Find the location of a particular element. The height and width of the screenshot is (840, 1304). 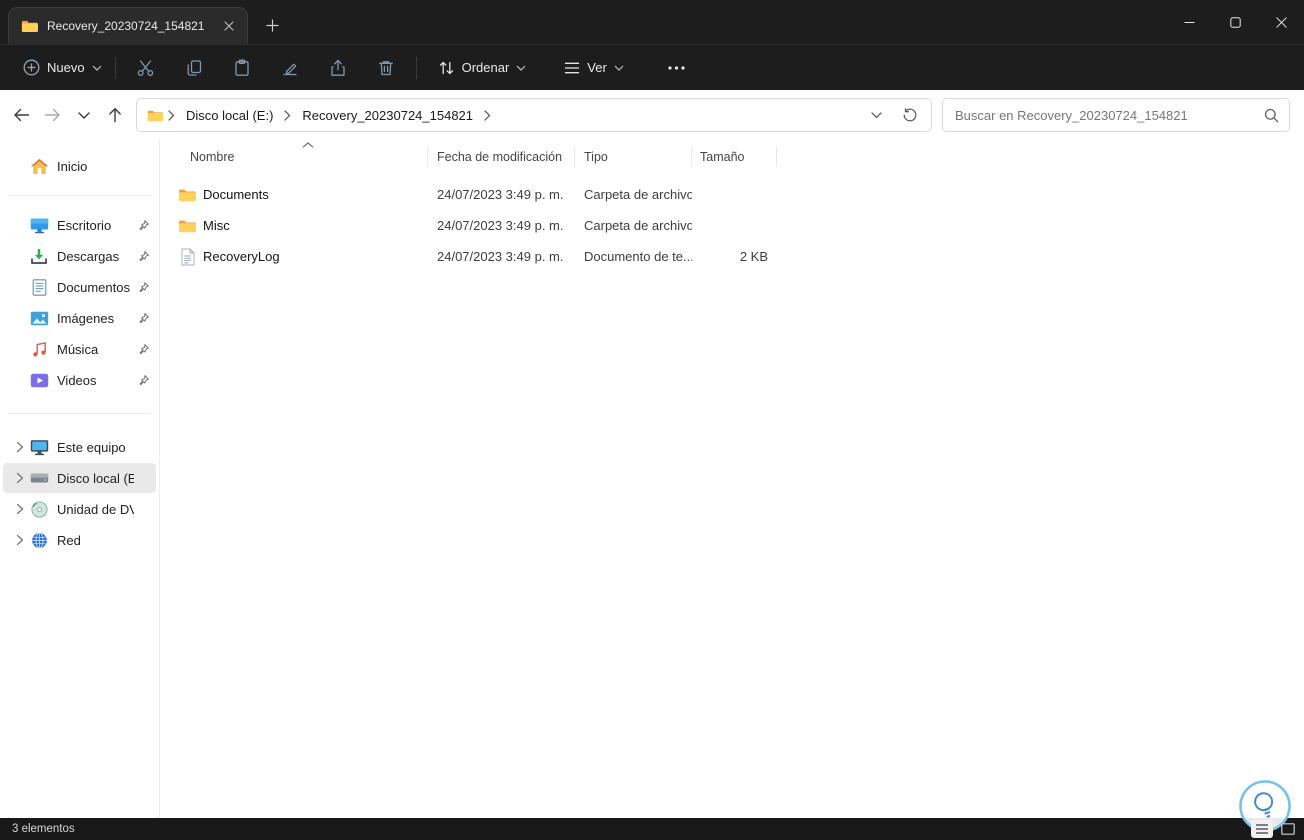

rename-button is located at coordinates (290, 68).